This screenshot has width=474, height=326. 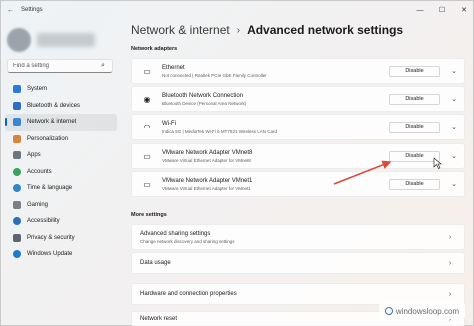 I want to click on sidebar-item-label: Apps, so click(x=34, y=155).